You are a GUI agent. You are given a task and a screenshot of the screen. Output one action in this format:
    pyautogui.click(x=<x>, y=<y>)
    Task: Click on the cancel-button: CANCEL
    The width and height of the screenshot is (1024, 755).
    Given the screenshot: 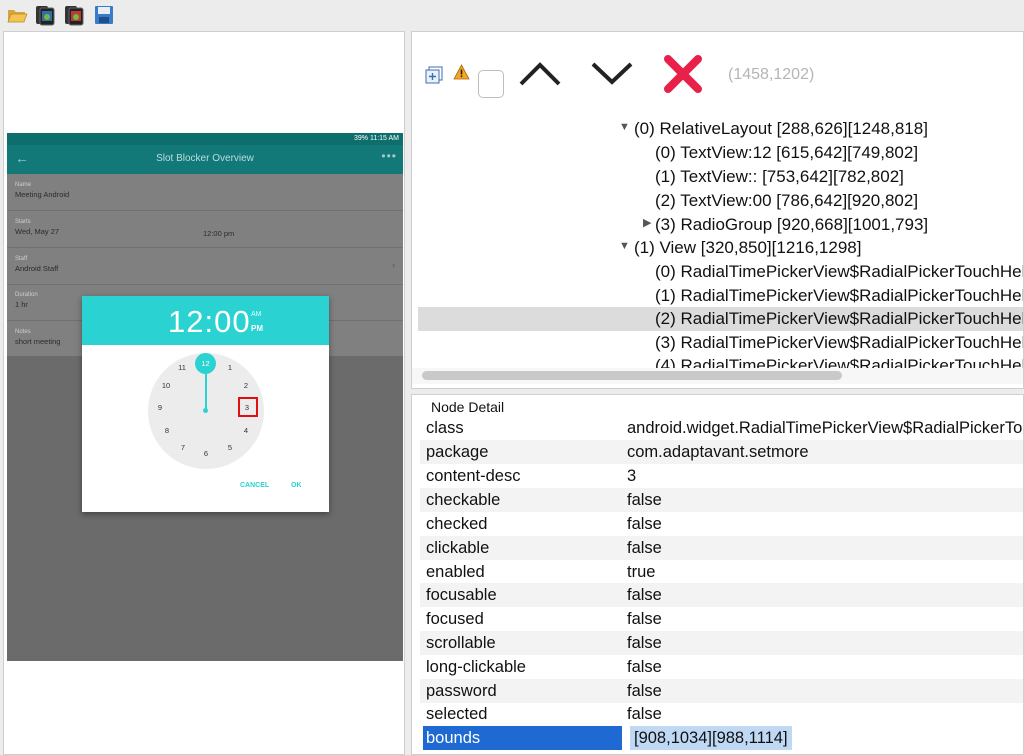 What is the action you would take?
    pyautogui.click(x=254, y=485)
    